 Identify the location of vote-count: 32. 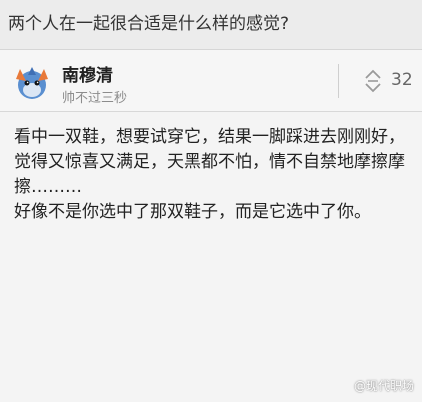
(402, 80).